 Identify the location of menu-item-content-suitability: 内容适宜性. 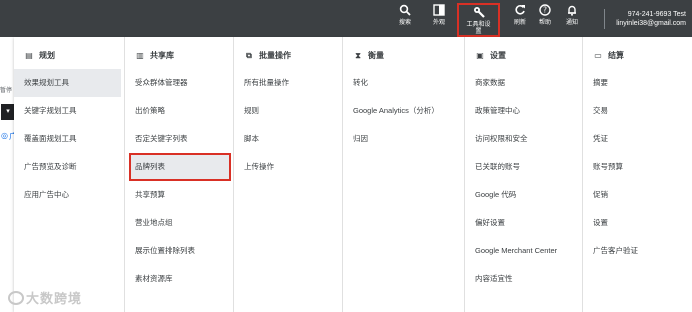
(523, 279).